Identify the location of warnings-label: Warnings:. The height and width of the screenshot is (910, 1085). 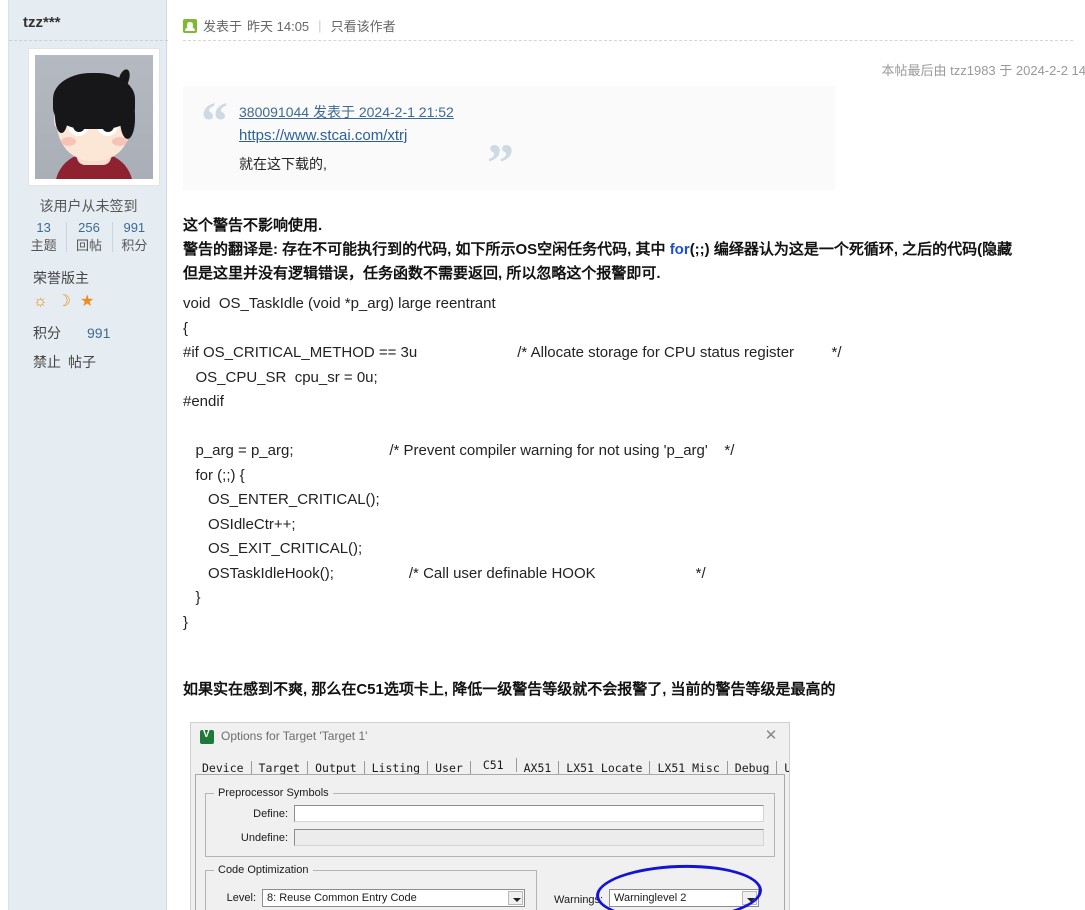
(579, 900).